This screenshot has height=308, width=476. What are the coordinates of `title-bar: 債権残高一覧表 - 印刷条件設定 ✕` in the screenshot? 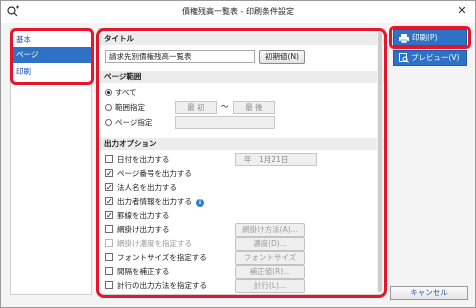 It's located at (238, 12).